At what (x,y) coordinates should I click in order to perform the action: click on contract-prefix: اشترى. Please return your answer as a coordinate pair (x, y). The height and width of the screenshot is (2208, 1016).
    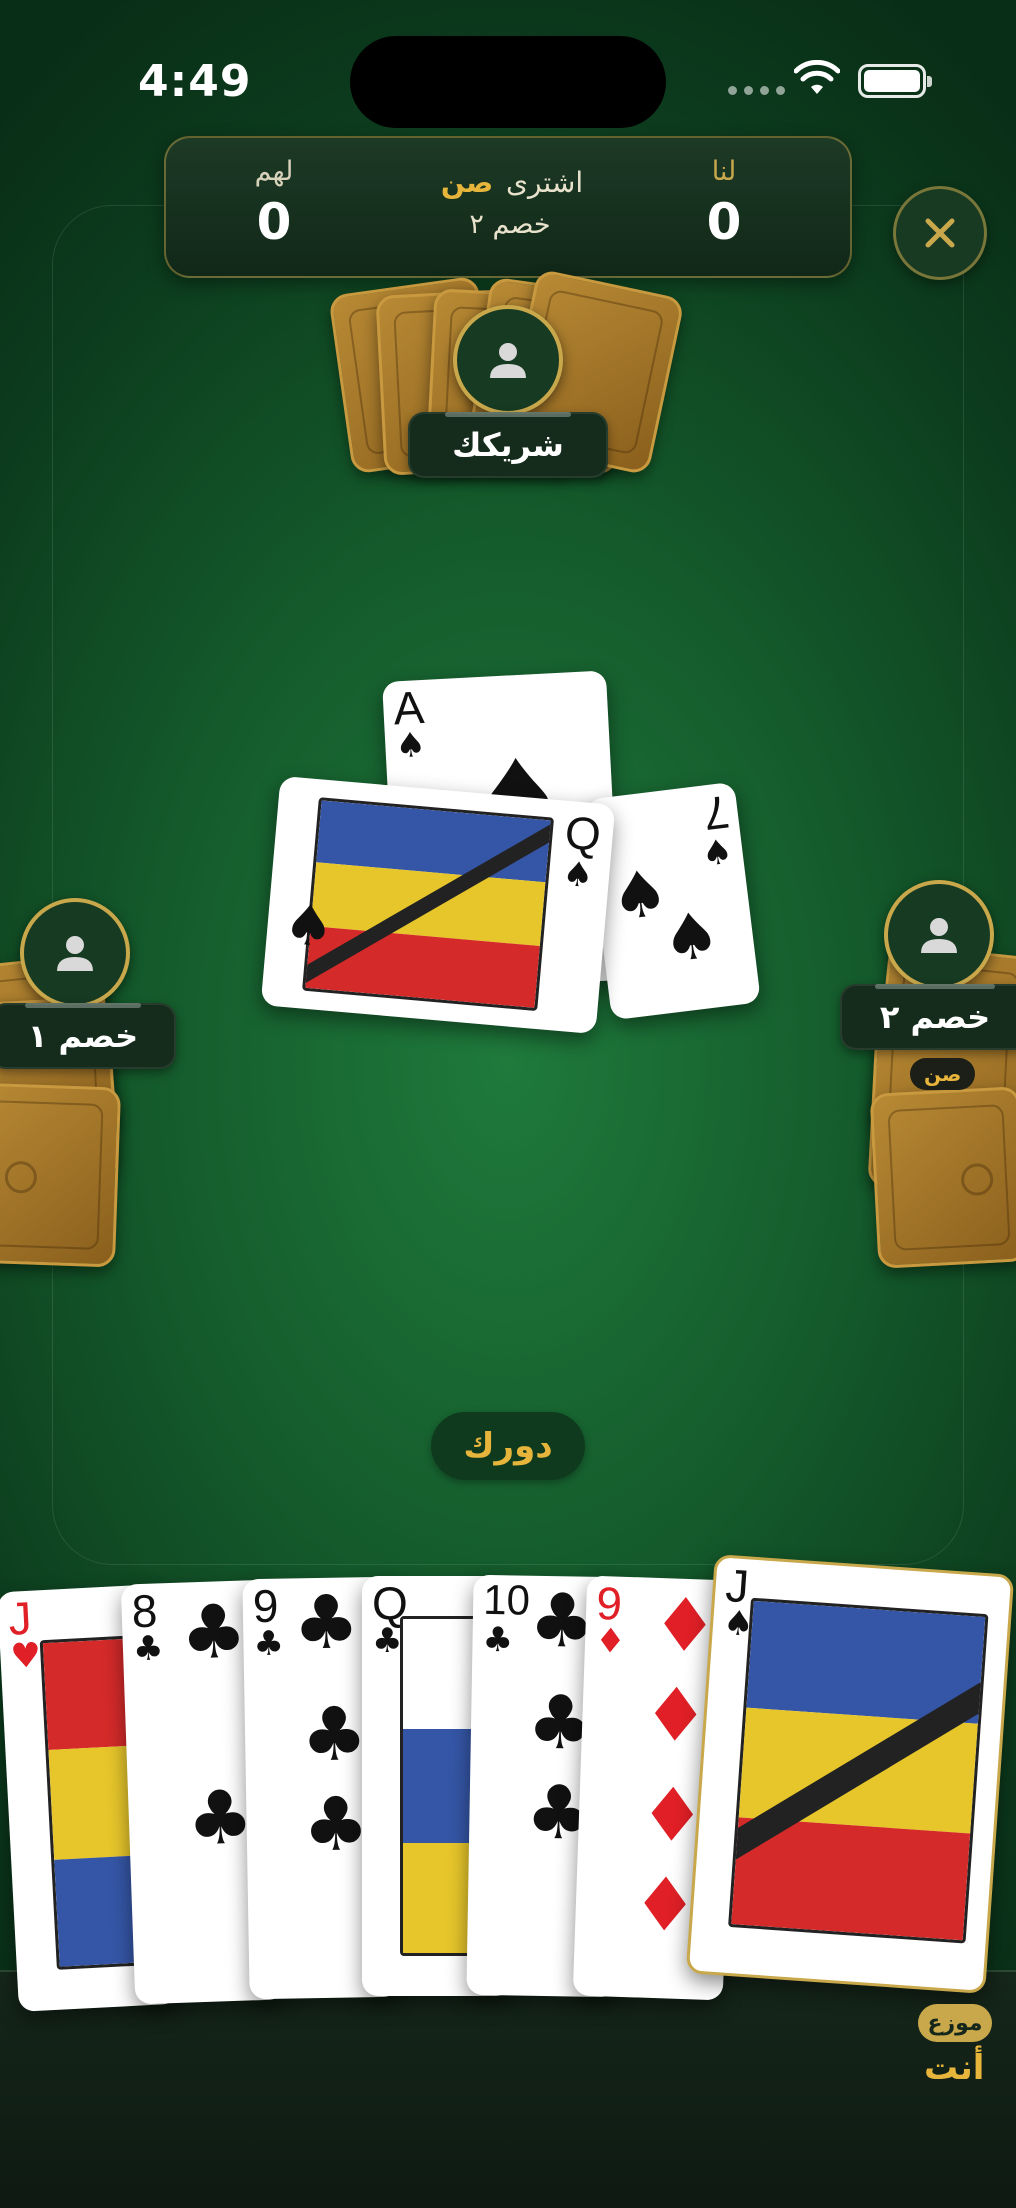
    Looking at the image, I should click on (545, 182).